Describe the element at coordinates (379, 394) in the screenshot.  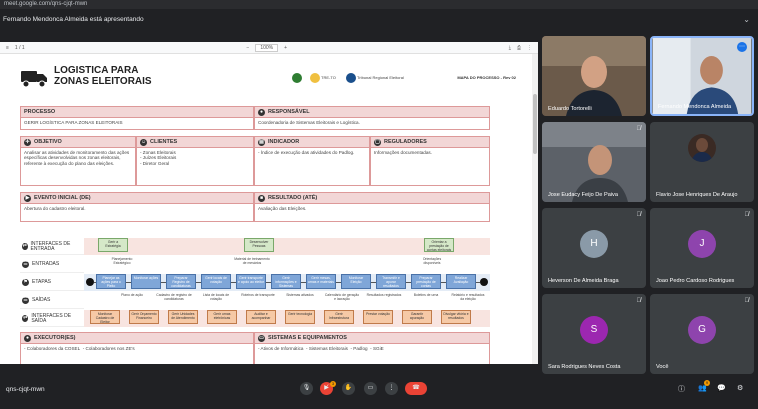
I see `meeting-controls-bar: qns-cjqt-mwn 🎙 ▶̸ 3 ✋ ▭ ⋮ ☎ ⓘ 👥 9 💬 ⚙` at that location.